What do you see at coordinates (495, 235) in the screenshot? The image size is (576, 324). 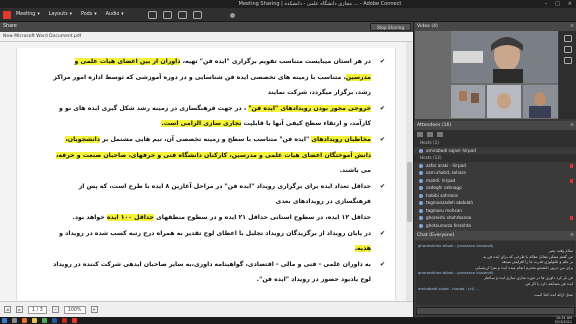 I see `chat-pod-header: Chat (Everyone) ≡` at bounding box center [495, 235].